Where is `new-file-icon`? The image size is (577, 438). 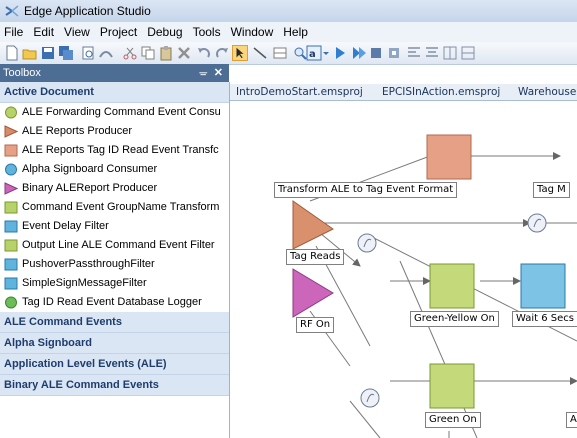 new-file-icon is located at coordinates (12, 53).